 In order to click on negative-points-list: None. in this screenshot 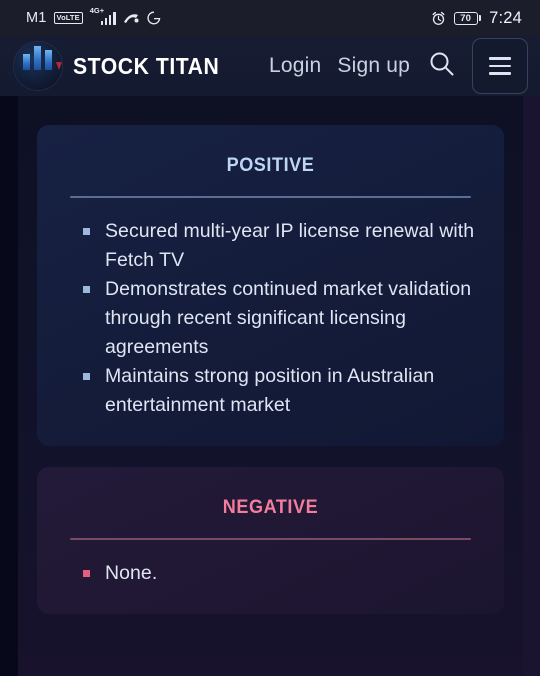, I will do `click(270, 573)`.